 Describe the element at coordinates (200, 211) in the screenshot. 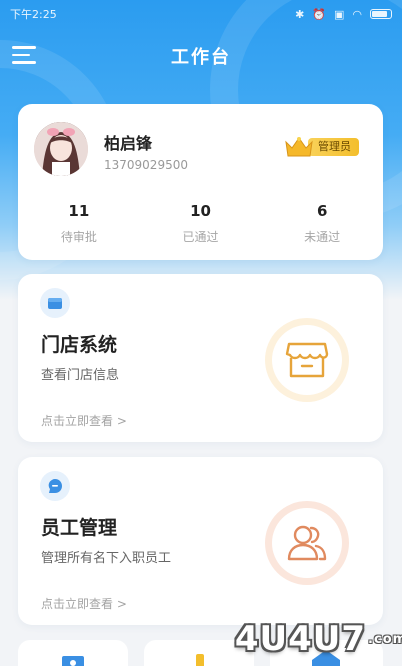

I see `stat-value: 10` at that location.